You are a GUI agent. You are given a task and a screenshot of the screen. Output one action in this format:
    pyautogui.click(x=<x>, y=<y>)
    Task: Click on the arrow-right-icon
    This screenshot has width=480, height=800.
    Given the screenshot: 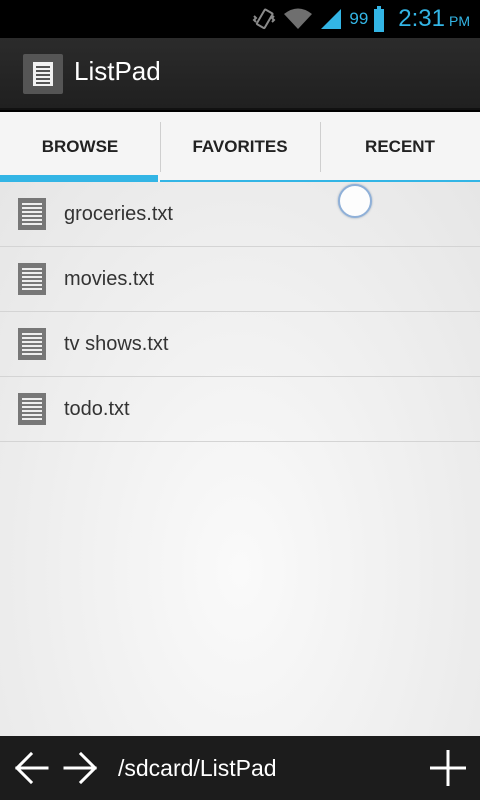 What is the action you would take?
    pyautogui.click(x=80, y=768)
    